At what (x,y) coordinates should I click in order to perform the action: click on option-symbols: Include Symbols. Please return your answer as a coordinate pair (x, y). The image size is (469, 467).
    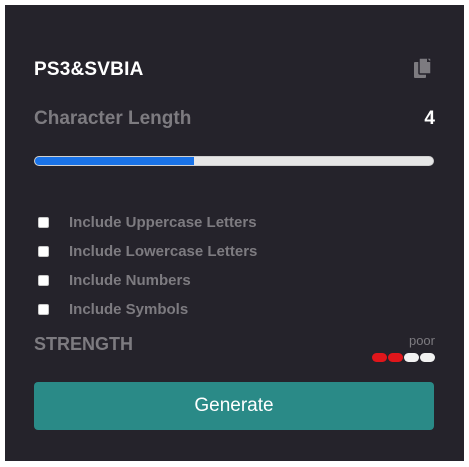
    Looking at the image, I should click on (147, 309).